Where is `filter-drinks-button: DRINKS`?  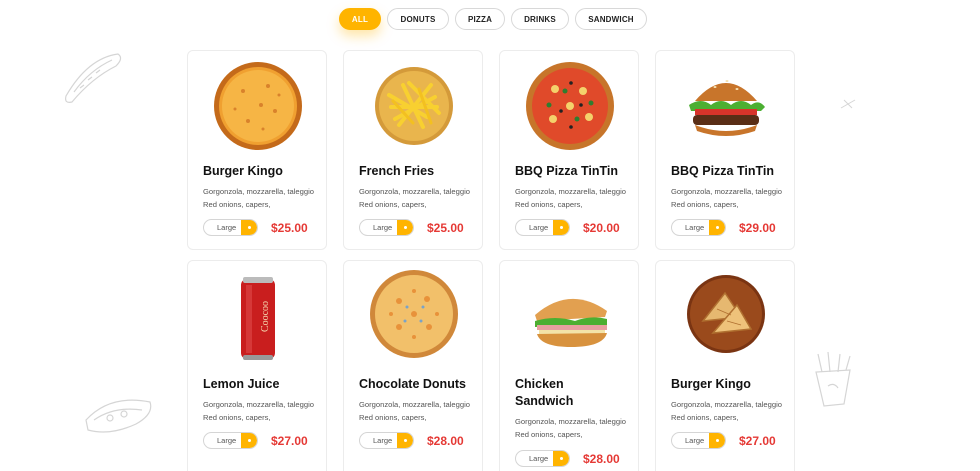 filter-drinks-button: DRINKS is located at coordinates (540, 19).